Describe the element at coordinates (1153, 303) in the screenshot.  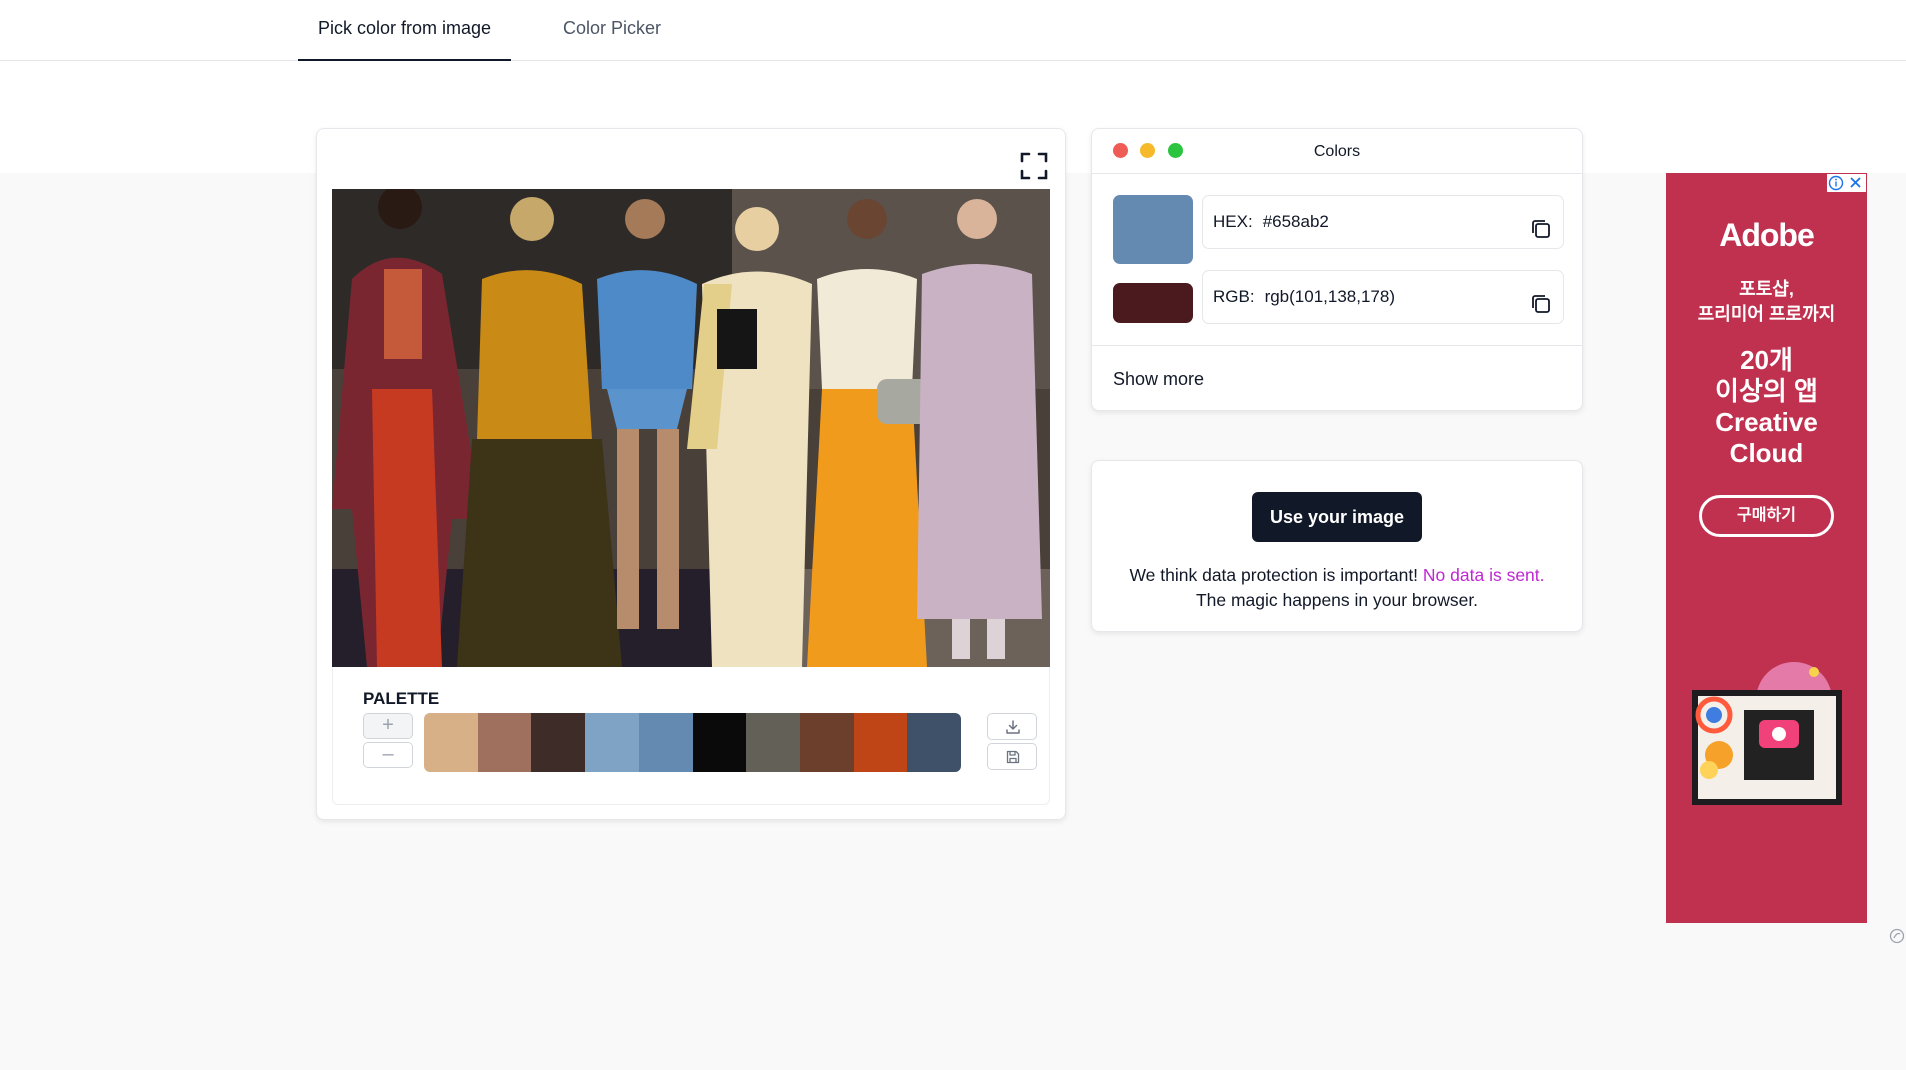
I see `secondary-color-swatch` at that location.